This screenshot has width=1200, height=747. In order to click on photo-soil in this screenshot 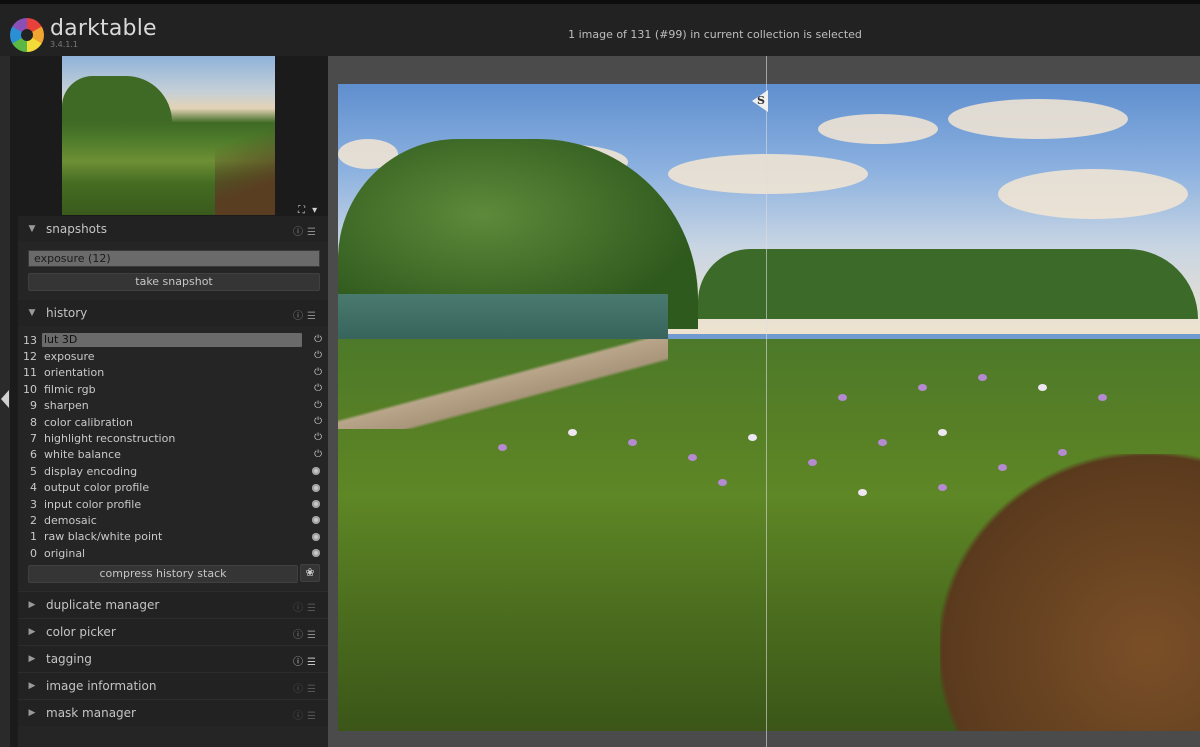, I will do `click(1070, 592)`.